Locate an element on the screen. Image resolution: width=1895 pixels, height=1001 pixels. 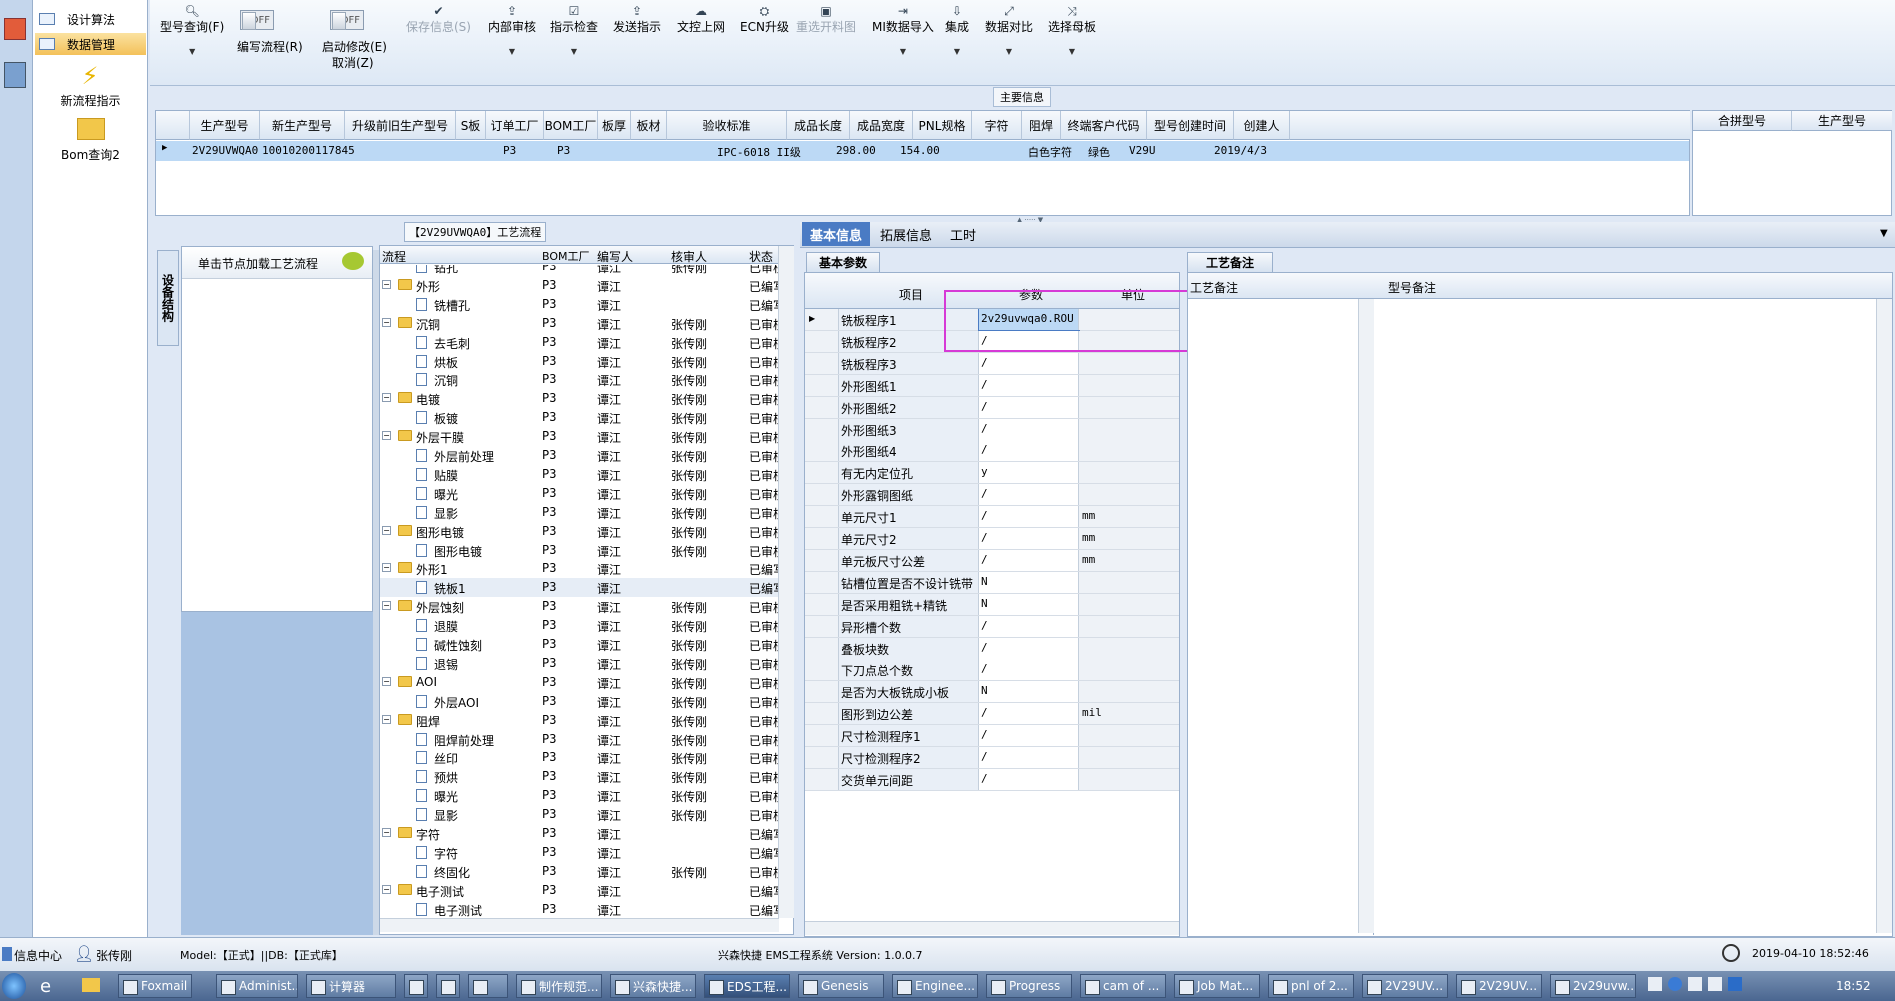
tree-node-step: 退膜 P3 谭江 张传刚 已审核 is located at coordinates (579, 625).